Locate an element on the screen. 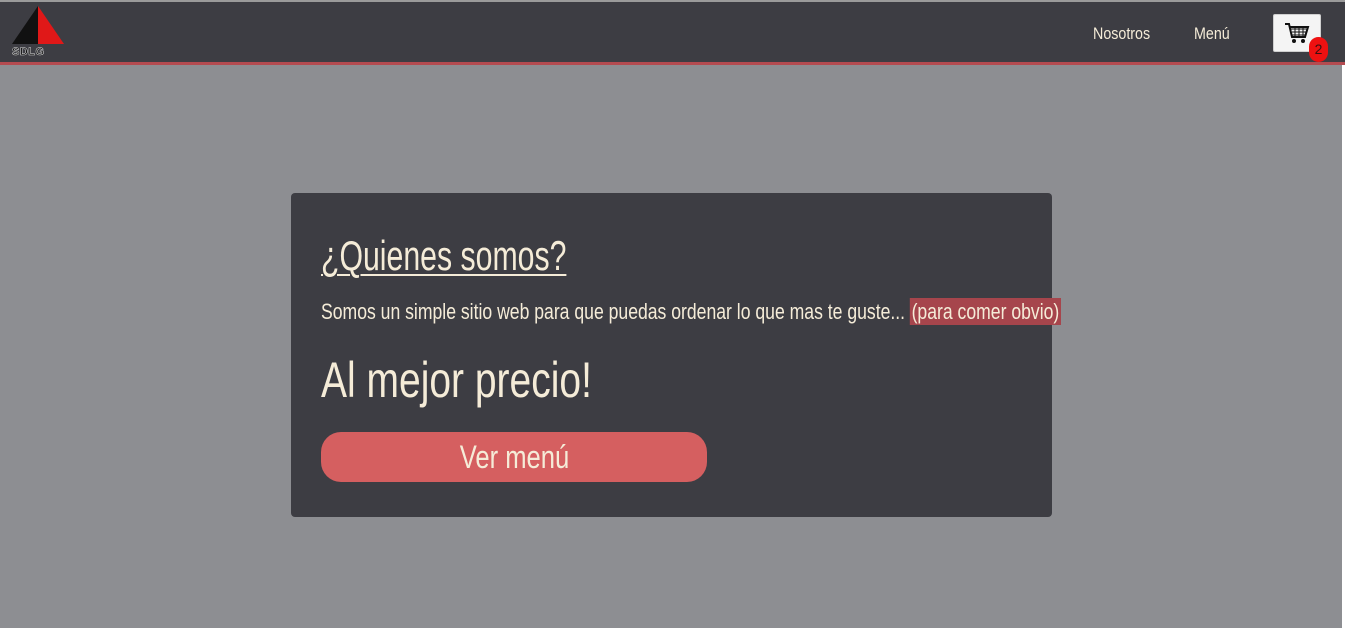 The image size is (1345, 628). description-highlight: (para comer obvio) is located at coordinates (985, 311).